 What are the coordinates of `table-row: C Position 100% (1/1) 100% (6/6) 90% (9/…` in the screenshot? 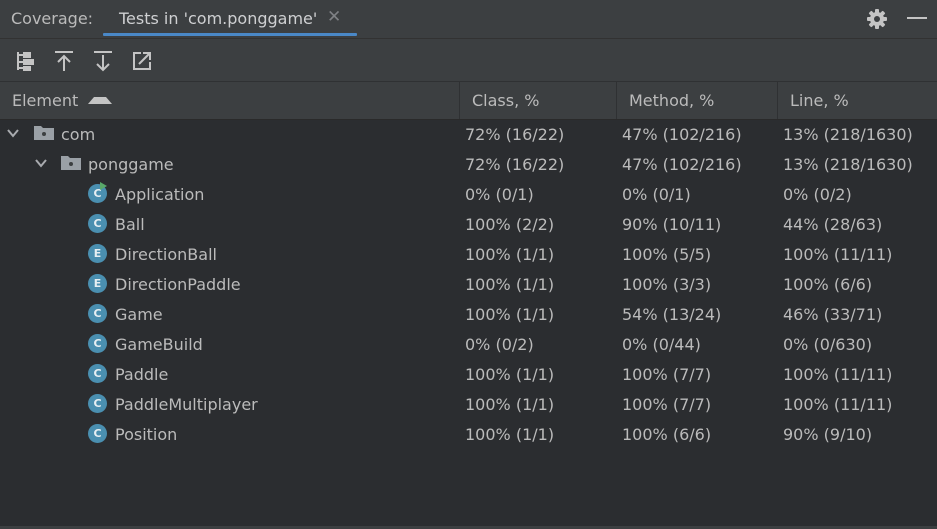 It's located at (468, 434).